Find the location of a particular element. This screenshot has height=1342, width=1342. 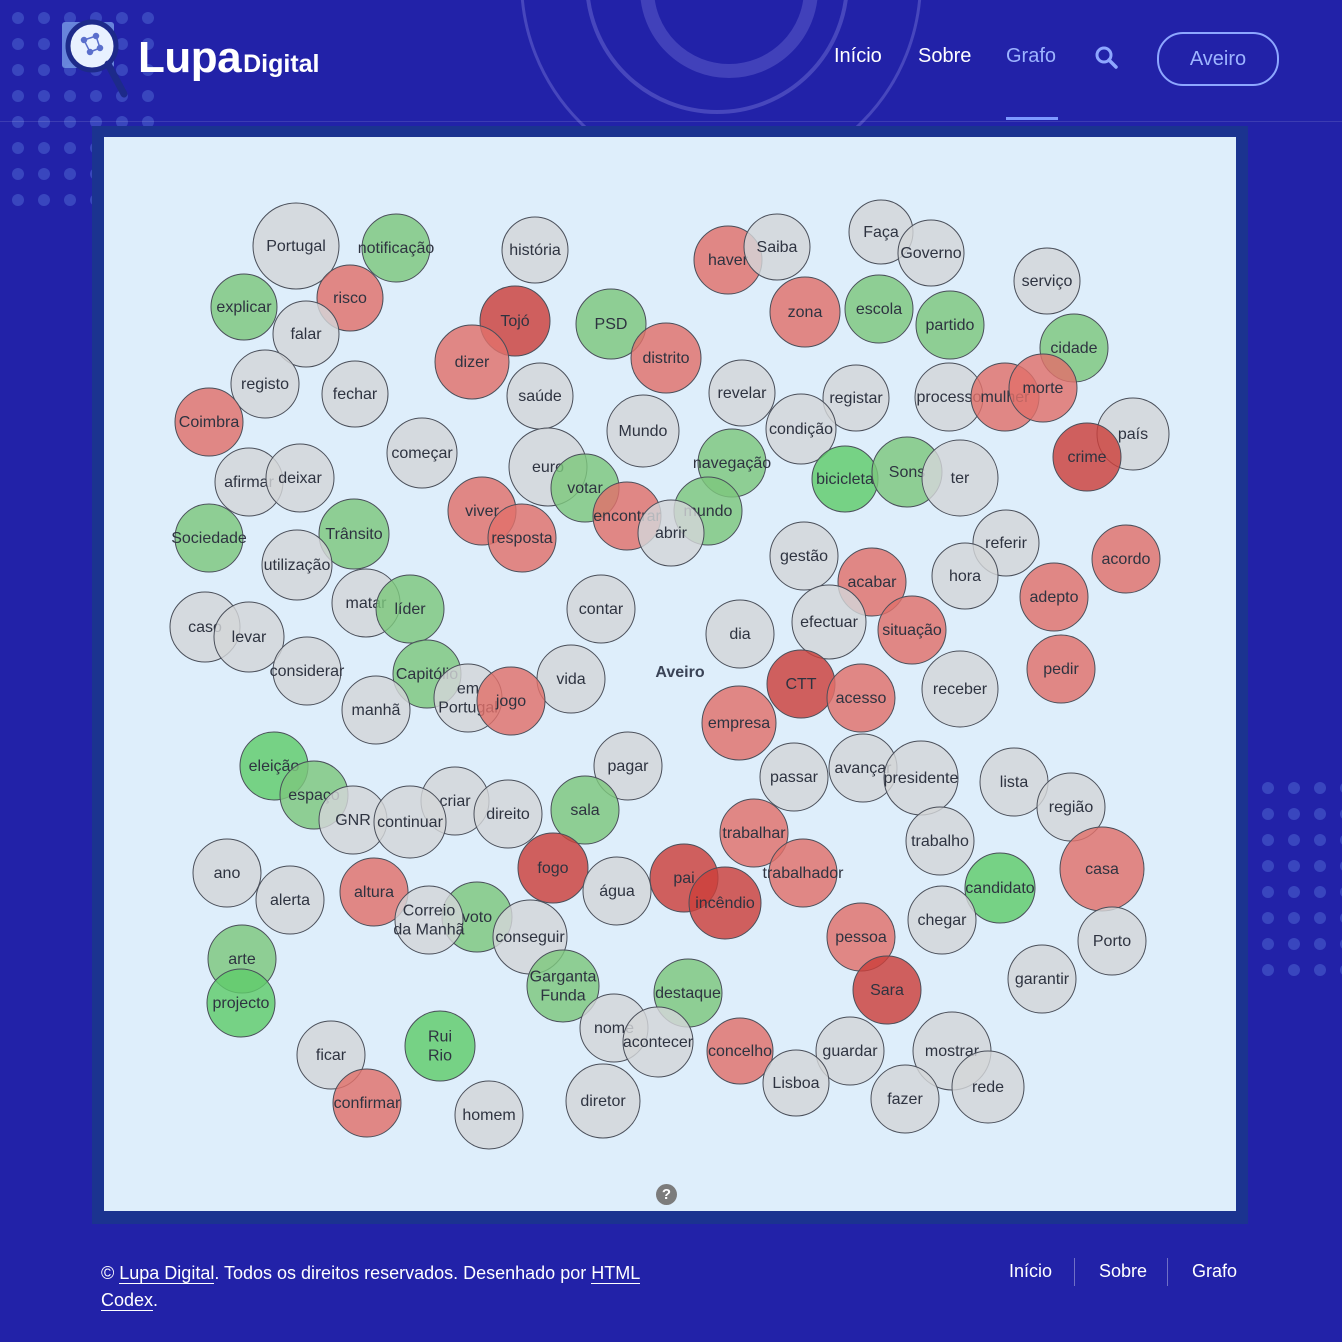

graph-node: contar is located at coordinates (601, 609).